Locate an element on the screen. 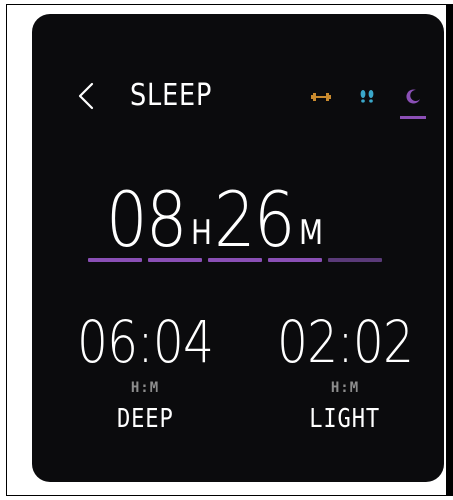  deep-sleep-label: DEEP is located at coordinates (145, 419).